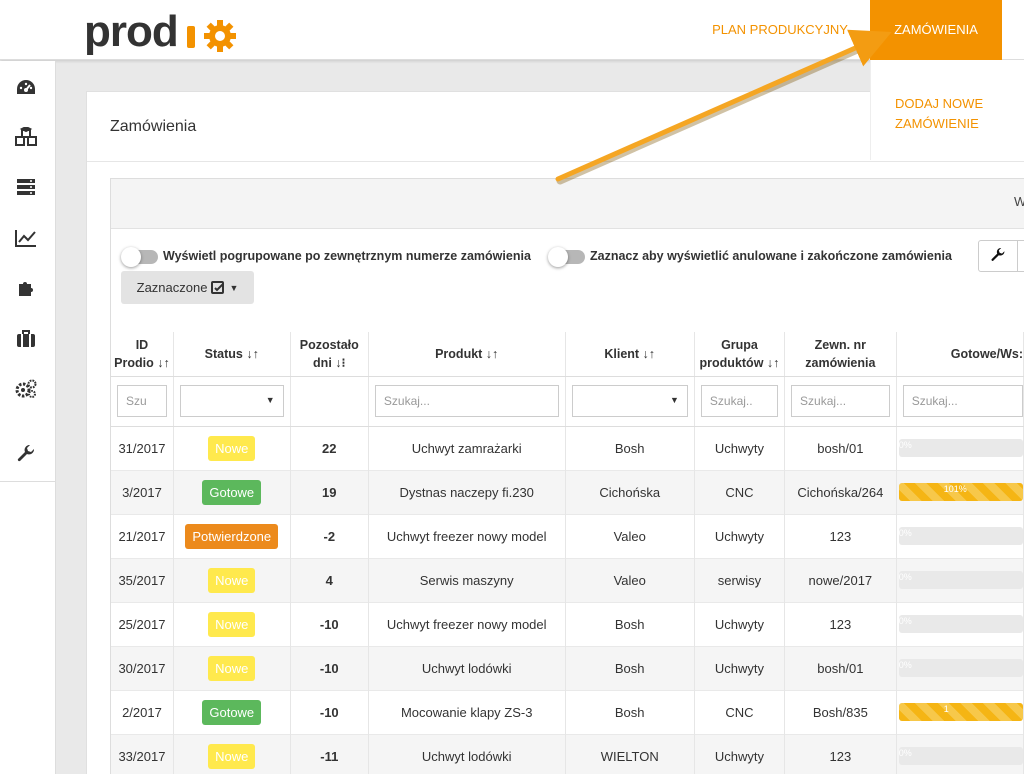 The height and width of the screenshot is (774, 1024). Describe the element at coordinates (232, 624) in the screenshot. I see `status-badge: Nowe` at that location.